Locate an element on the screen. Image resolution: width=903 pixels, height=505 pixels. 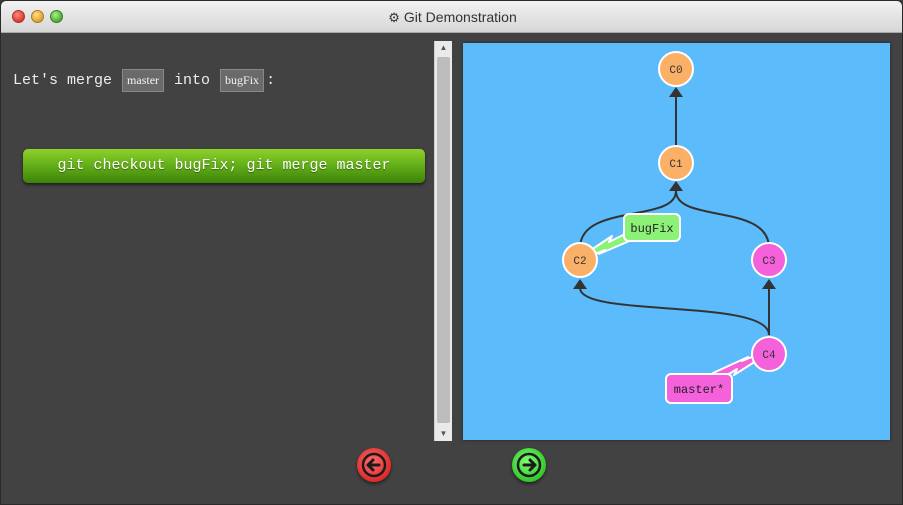
arrowhead-c1 is located at coordinates (676, 186).